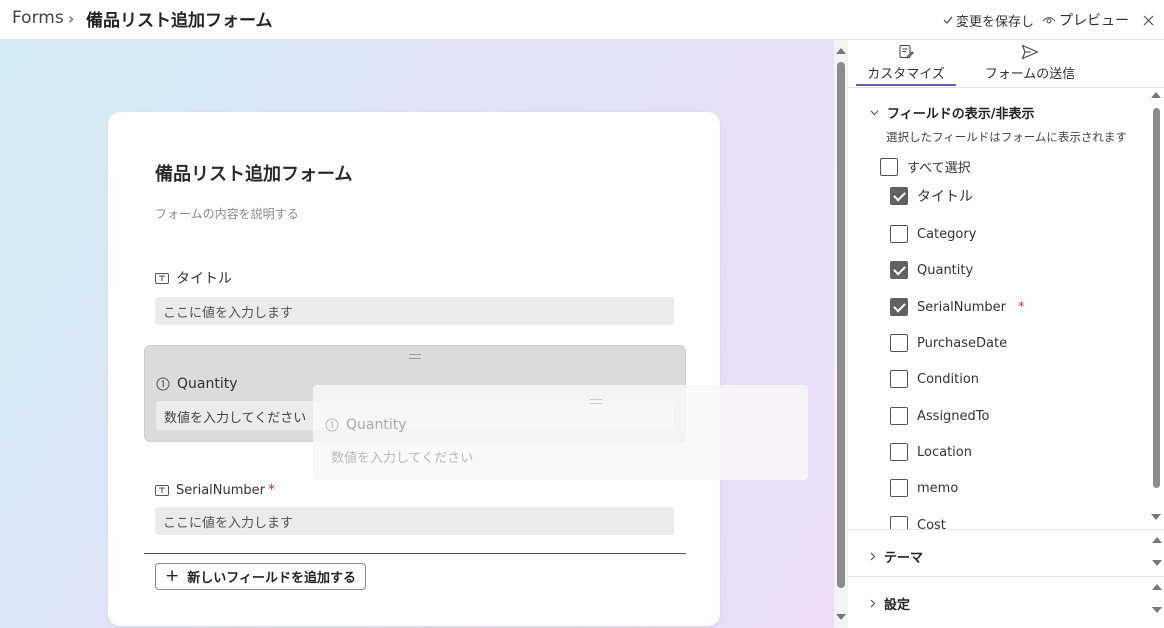 This screenshot has height=628, width=1164. I want to click on serialnumber-input: ここに値を入力します, so click(414, 521).